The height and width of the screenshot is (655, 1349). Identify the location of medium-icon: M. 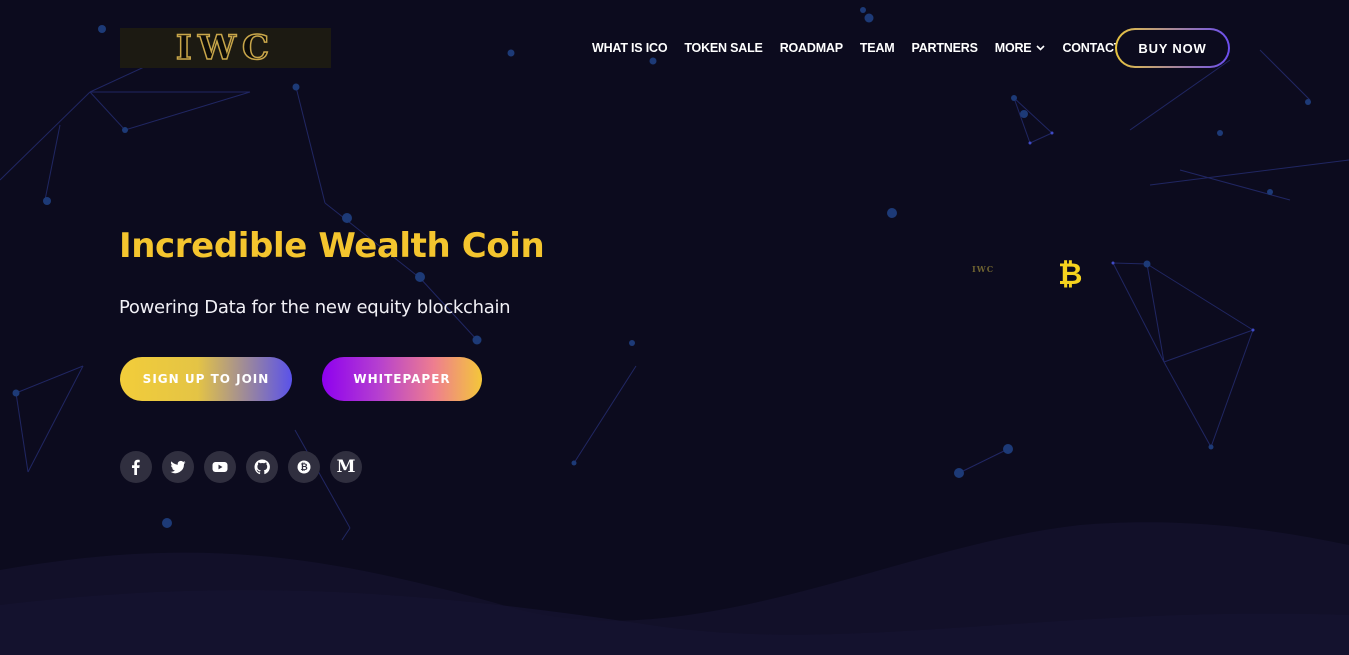
(346, 467).